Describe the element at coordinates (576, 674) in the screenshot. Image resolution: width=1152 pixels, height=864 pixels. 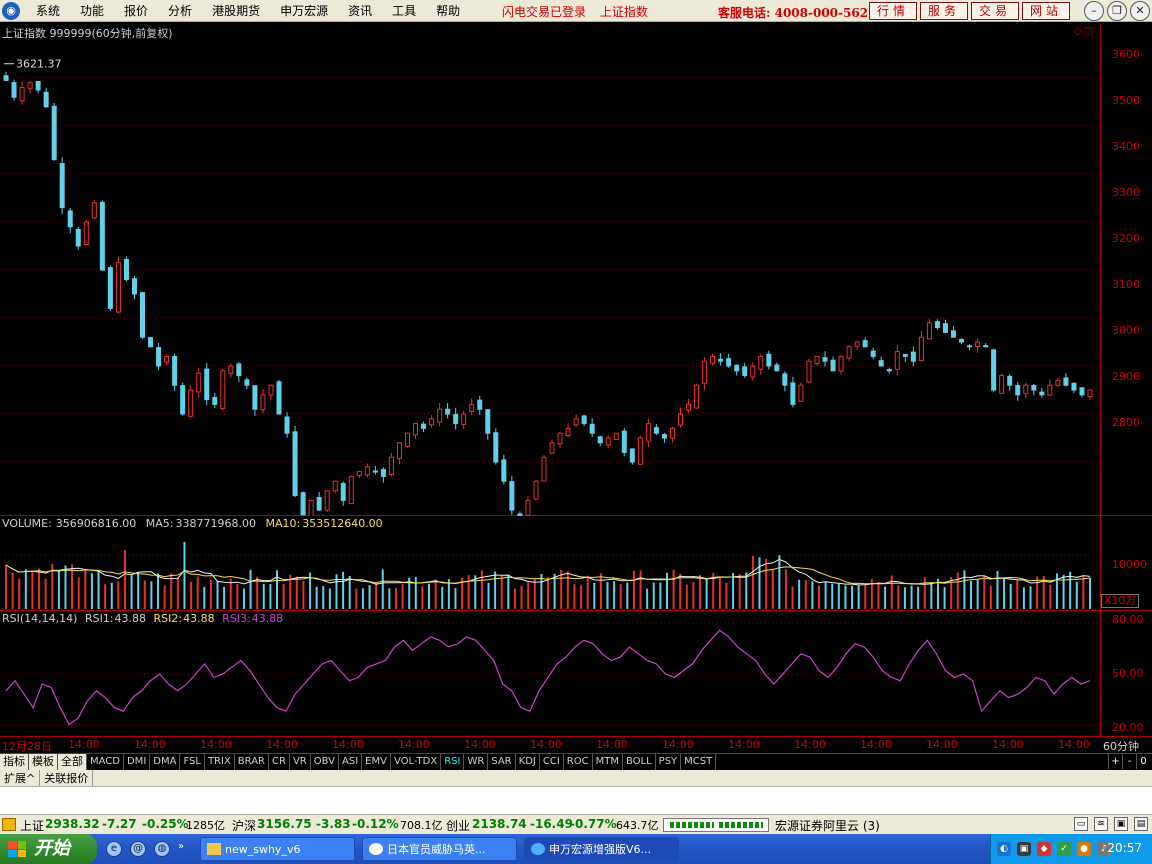
I see `rsi-chart` at that location.